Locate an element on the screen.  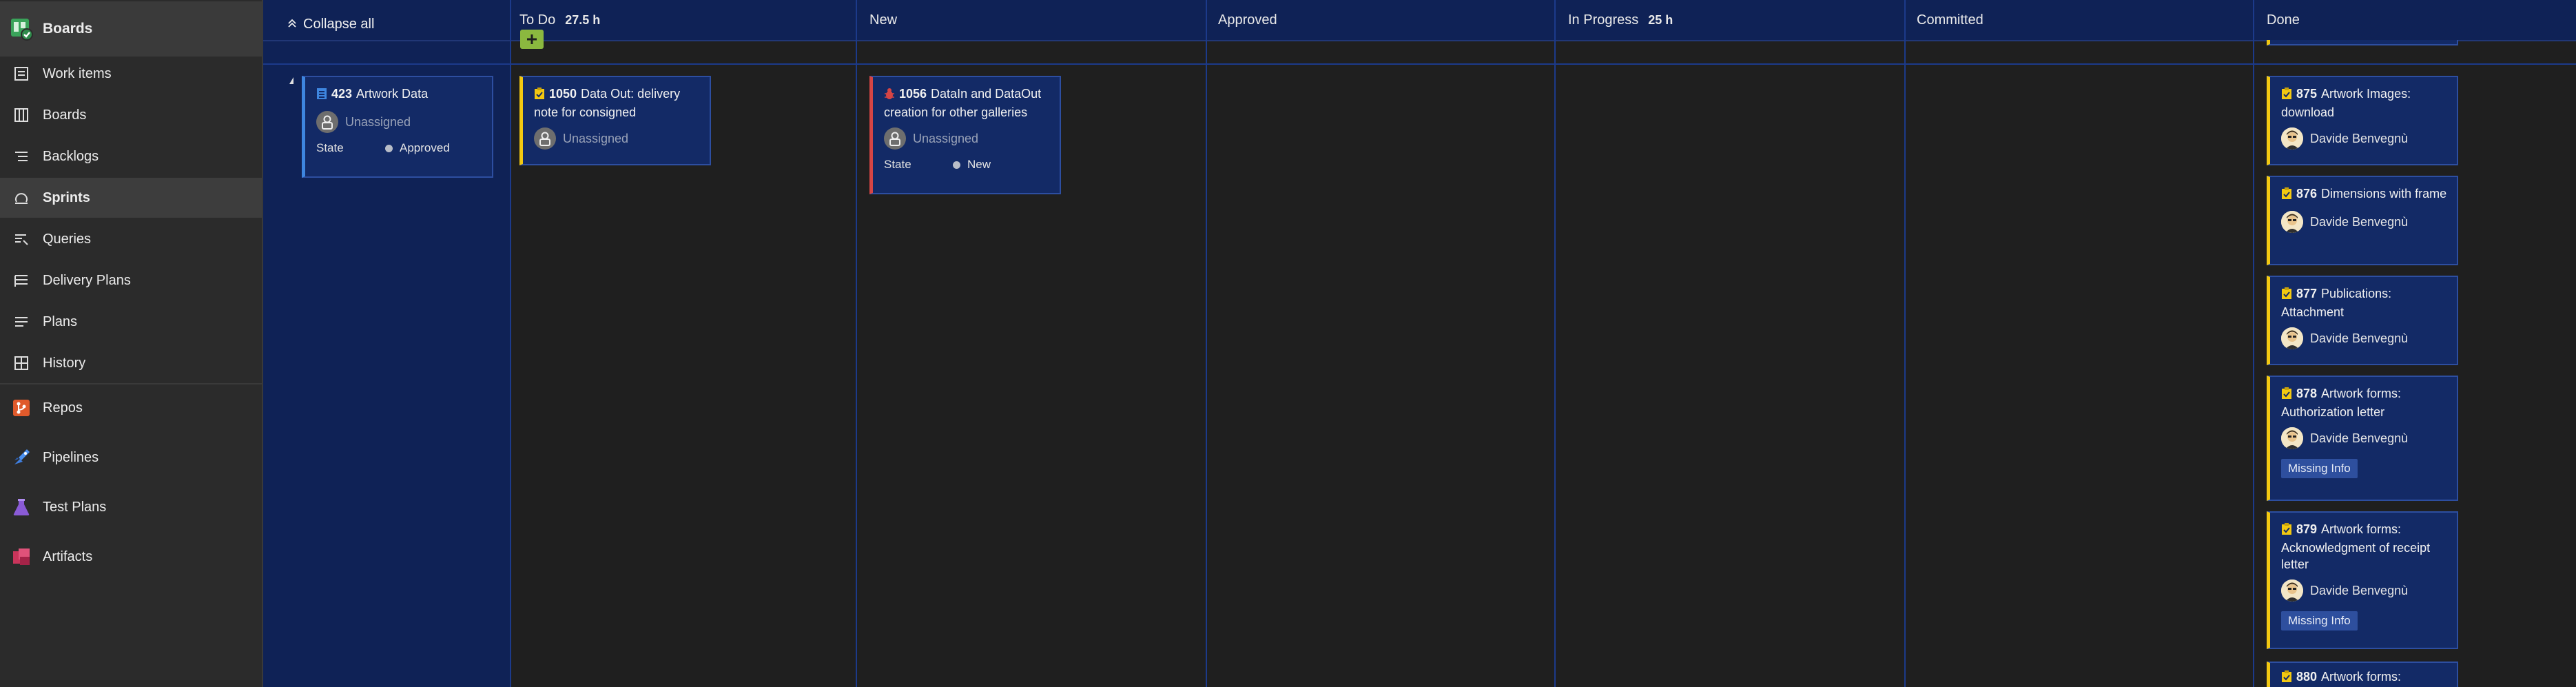
nav-item-test-plans: Test Plans is located at coordinates (131, 507).